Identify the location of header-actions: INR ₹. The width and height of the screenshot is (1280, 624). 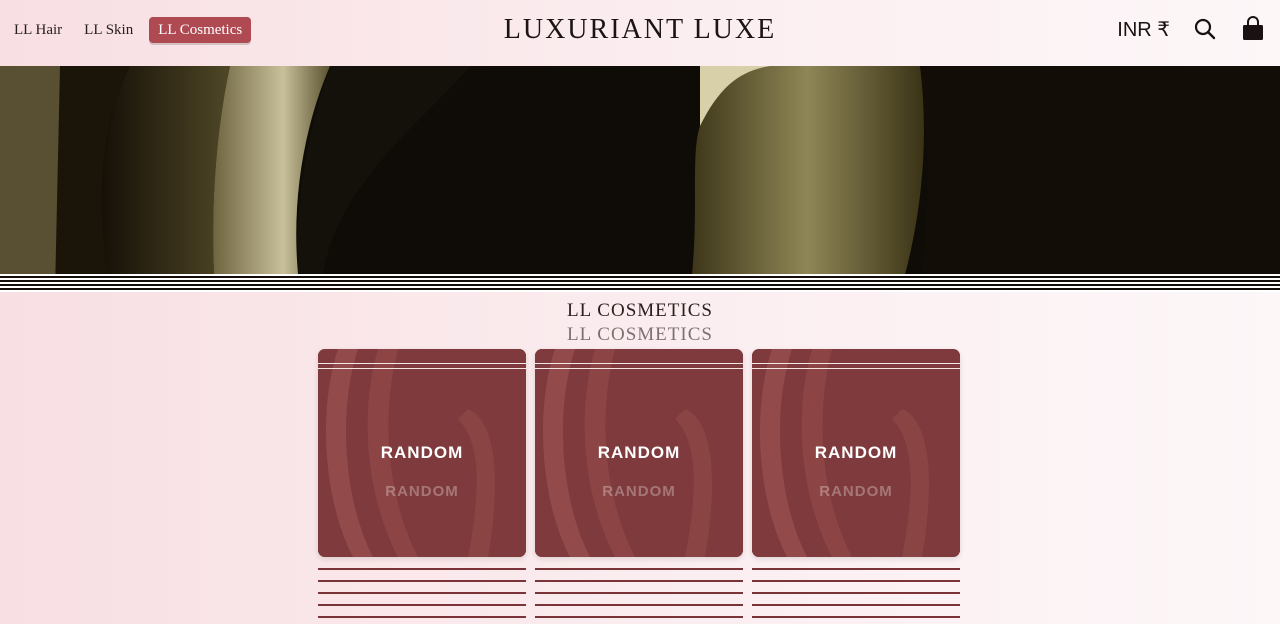
(1191, 29).